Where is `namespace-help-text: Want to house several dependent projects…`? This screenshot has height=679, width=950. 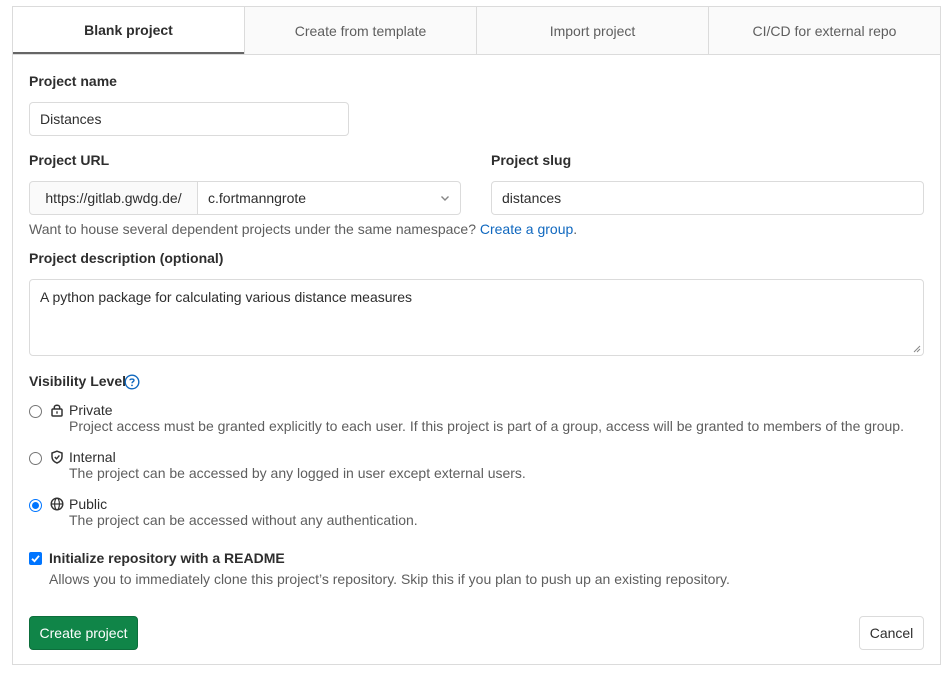 namespace-help-text: Want to house several dependent projects… is located at coordinates (303, 229).